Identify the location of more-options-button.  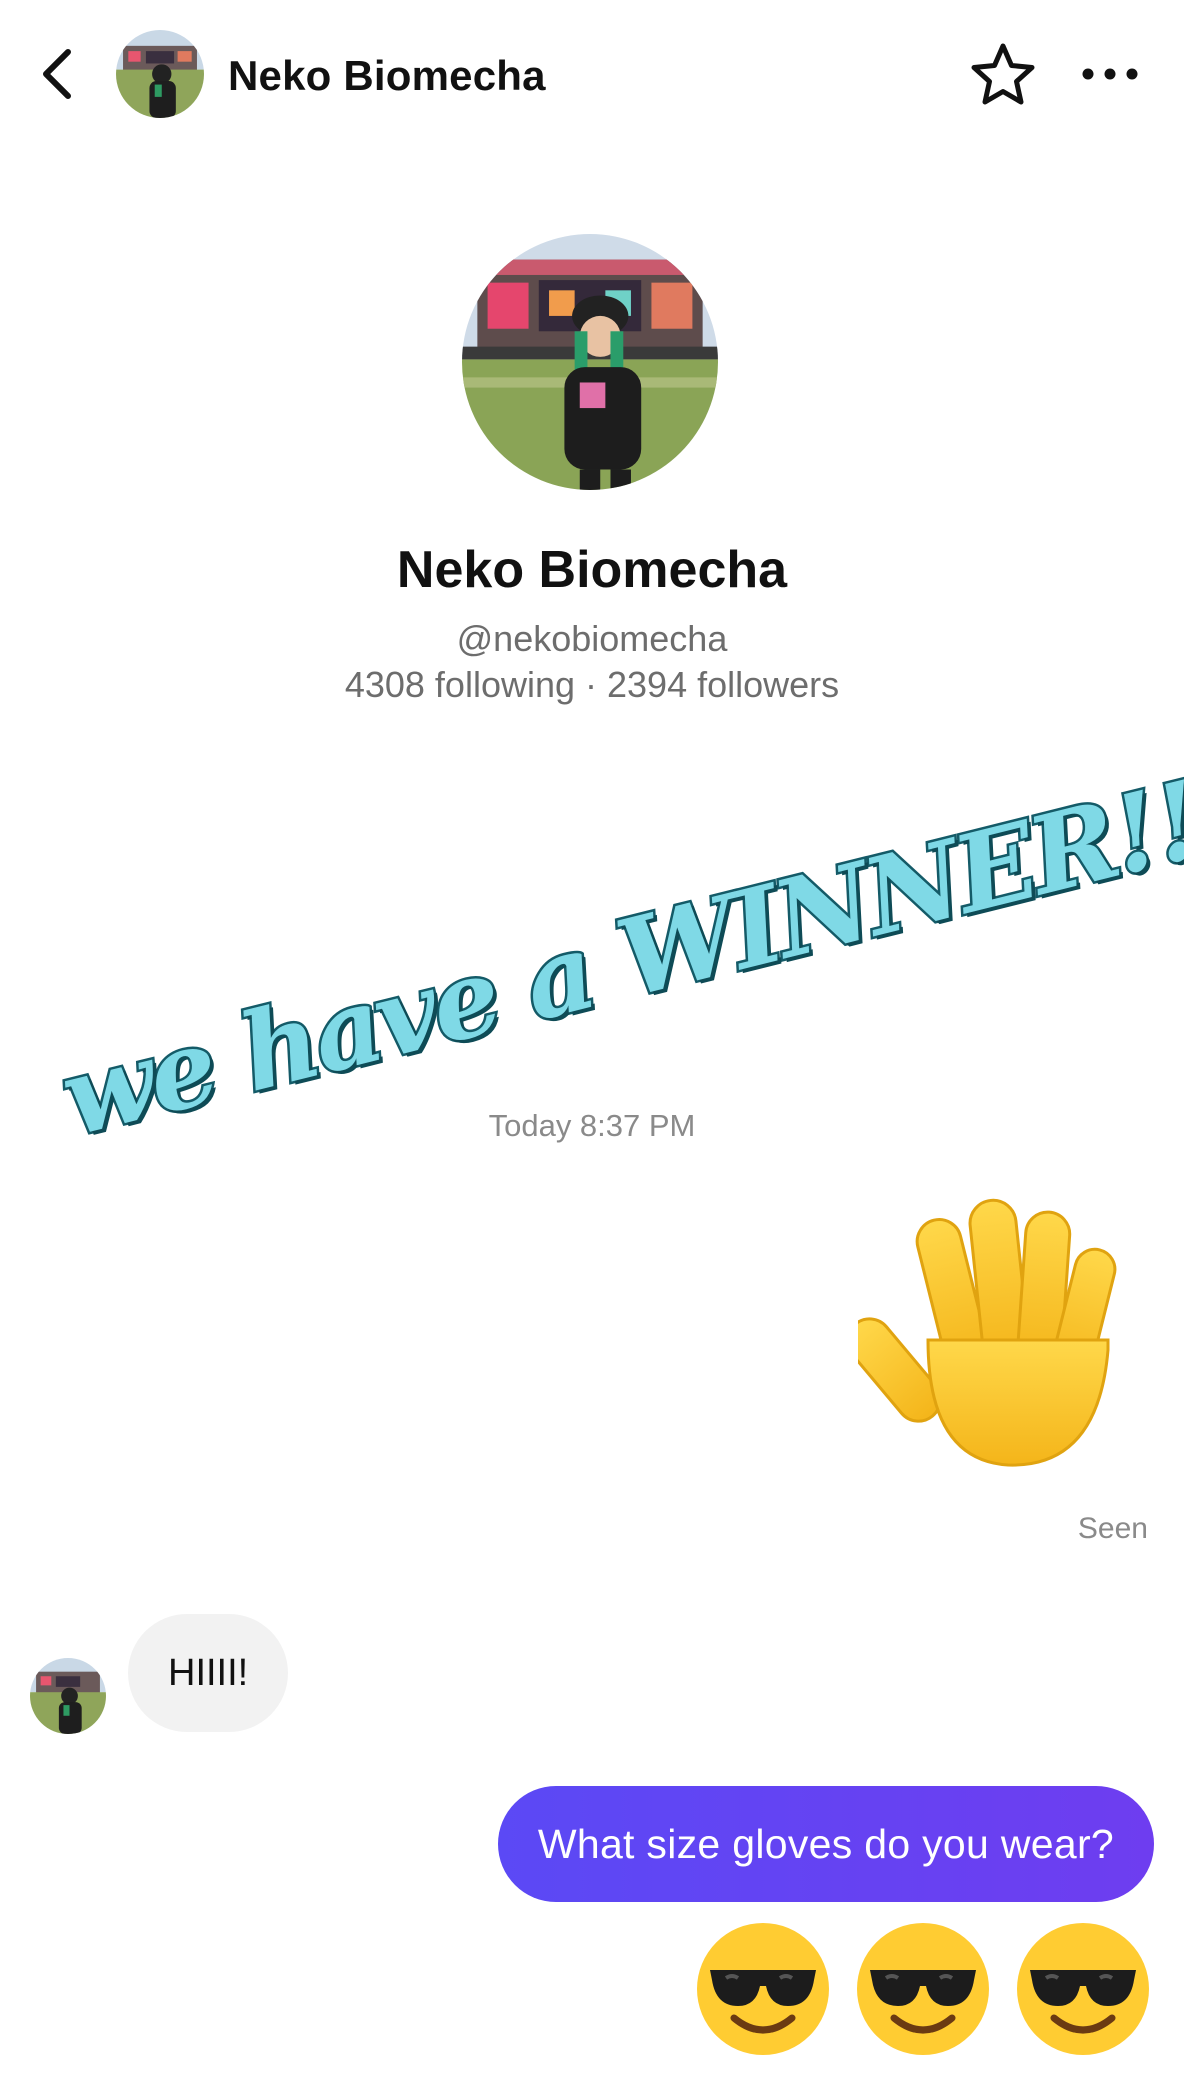
(1110, 74).